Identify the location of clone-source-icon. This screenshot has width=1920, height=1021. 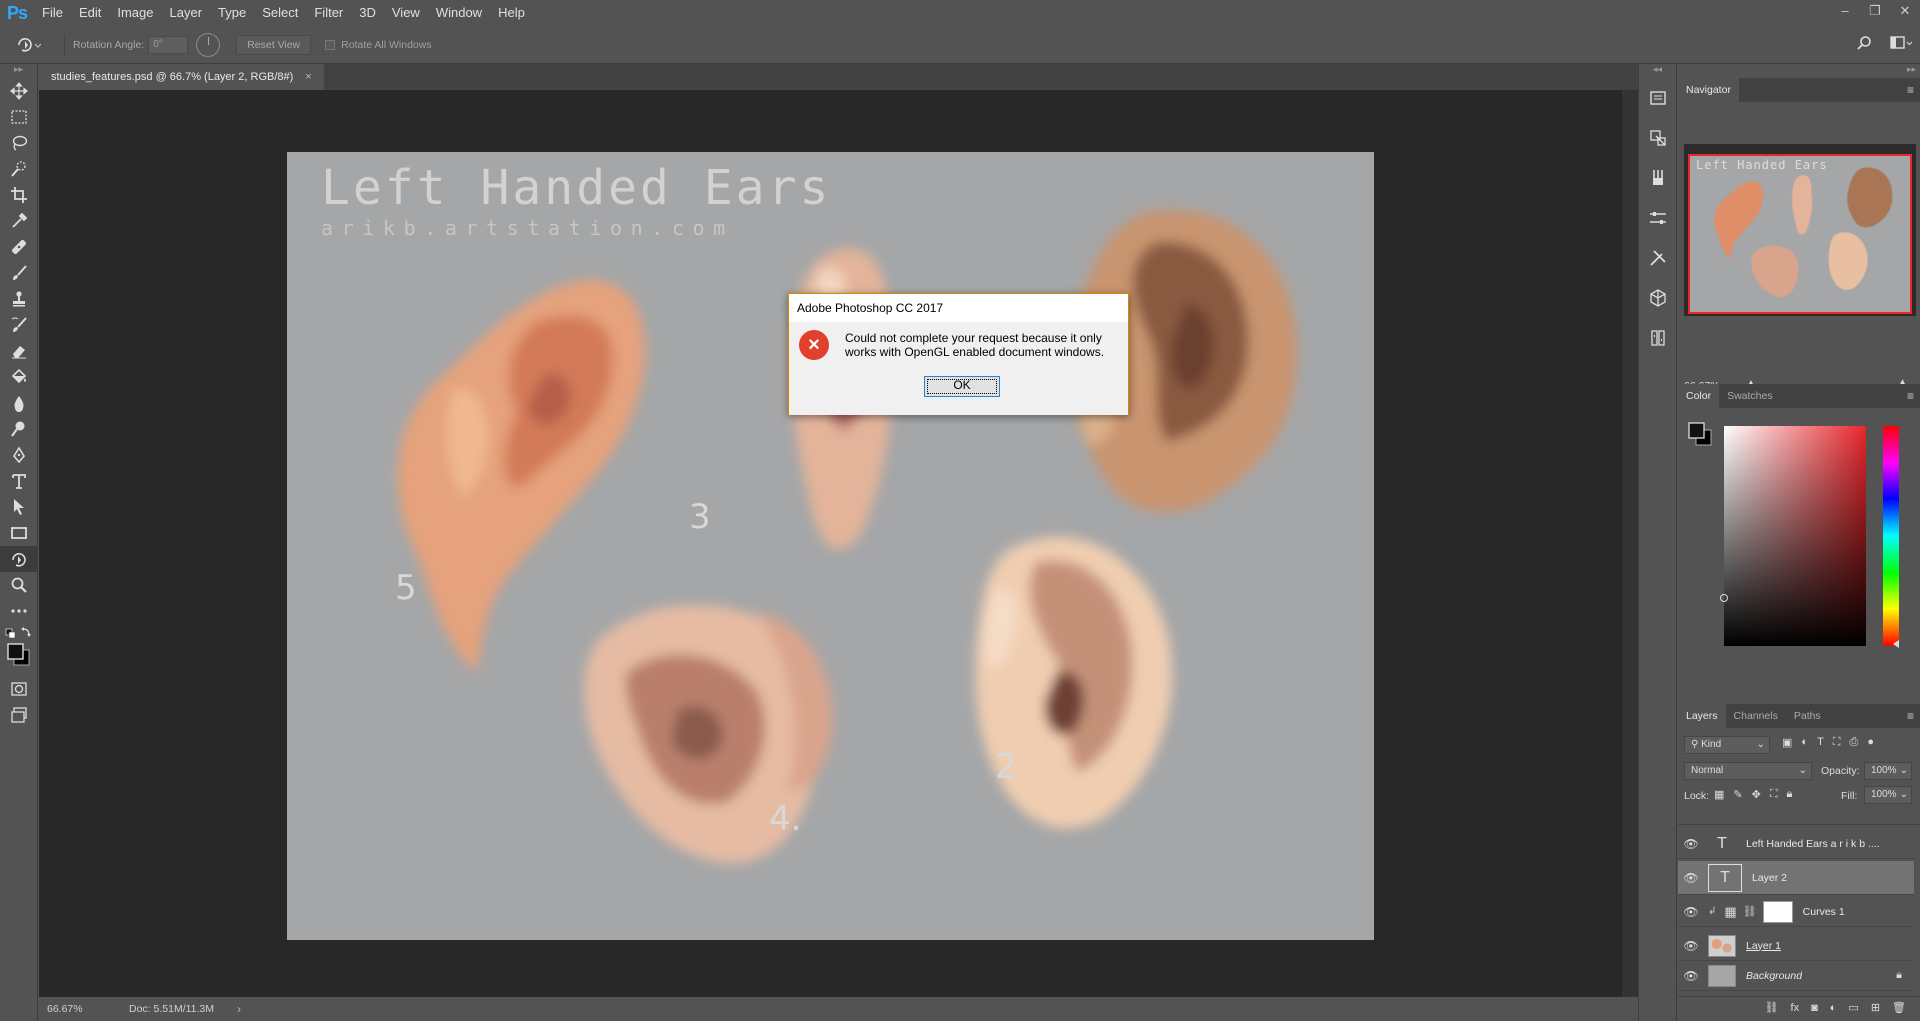
(1658, 338).